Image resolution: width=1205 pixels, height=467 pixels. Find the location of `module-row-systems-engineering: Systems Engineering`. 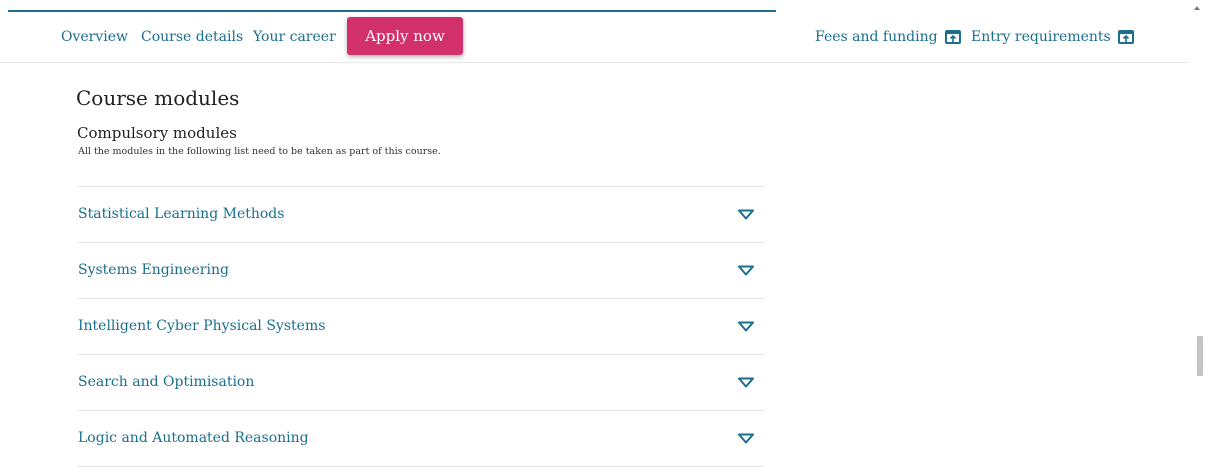

module-row-systems-engineering: Systems Engineering is located at coordinates (421, 271).